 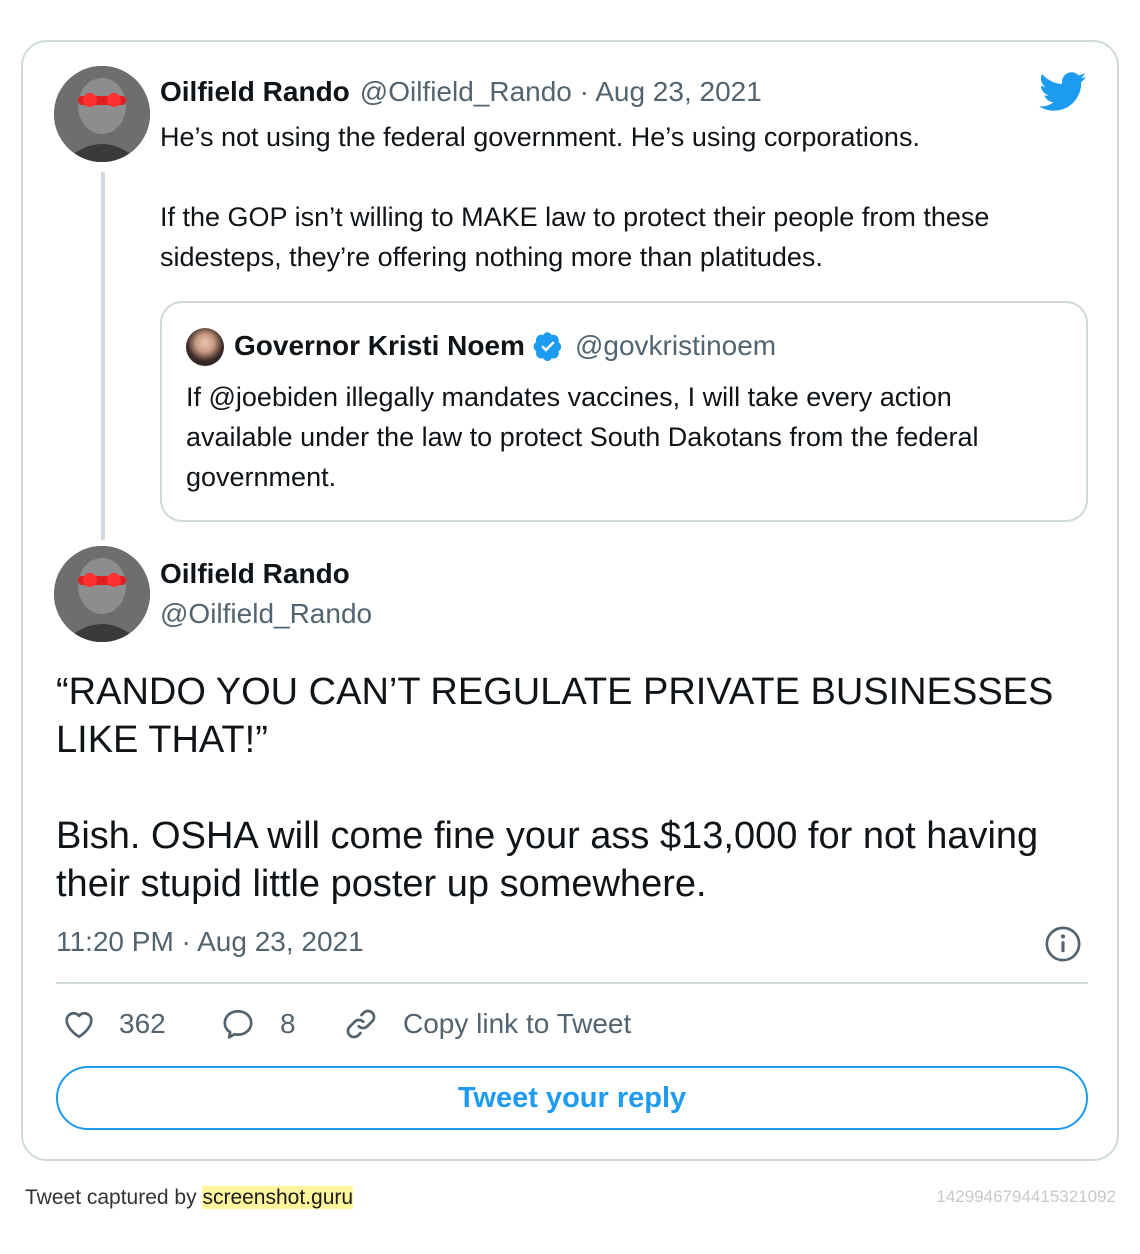 What do you see at coordinates (561, 92) in the screenshot?
I see `author-handle-date: @Oilfield_Rando · Aug 23, 2021` at bounding box center [561, 92].